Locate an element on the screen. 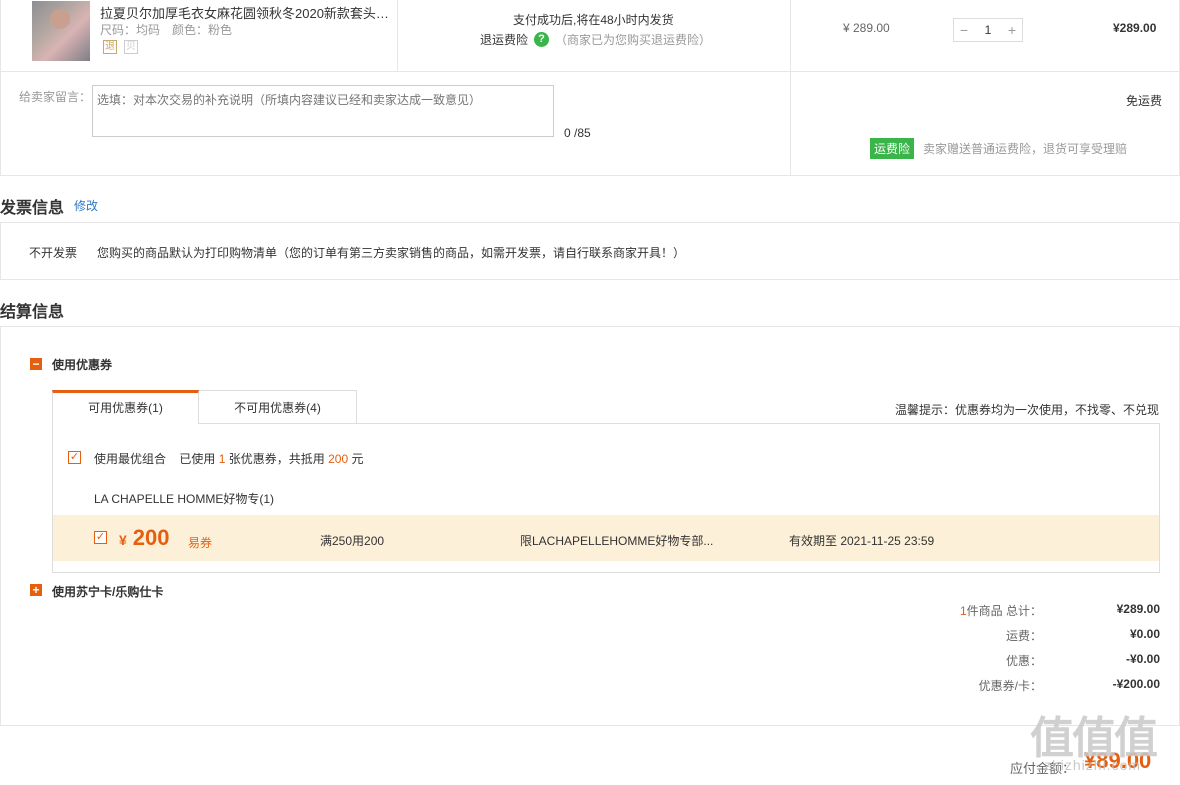 The width and height of the screenshot is (1180, 785). summary-coupon-label: 优惠券/卡： is located at coordinates (1010, 686).